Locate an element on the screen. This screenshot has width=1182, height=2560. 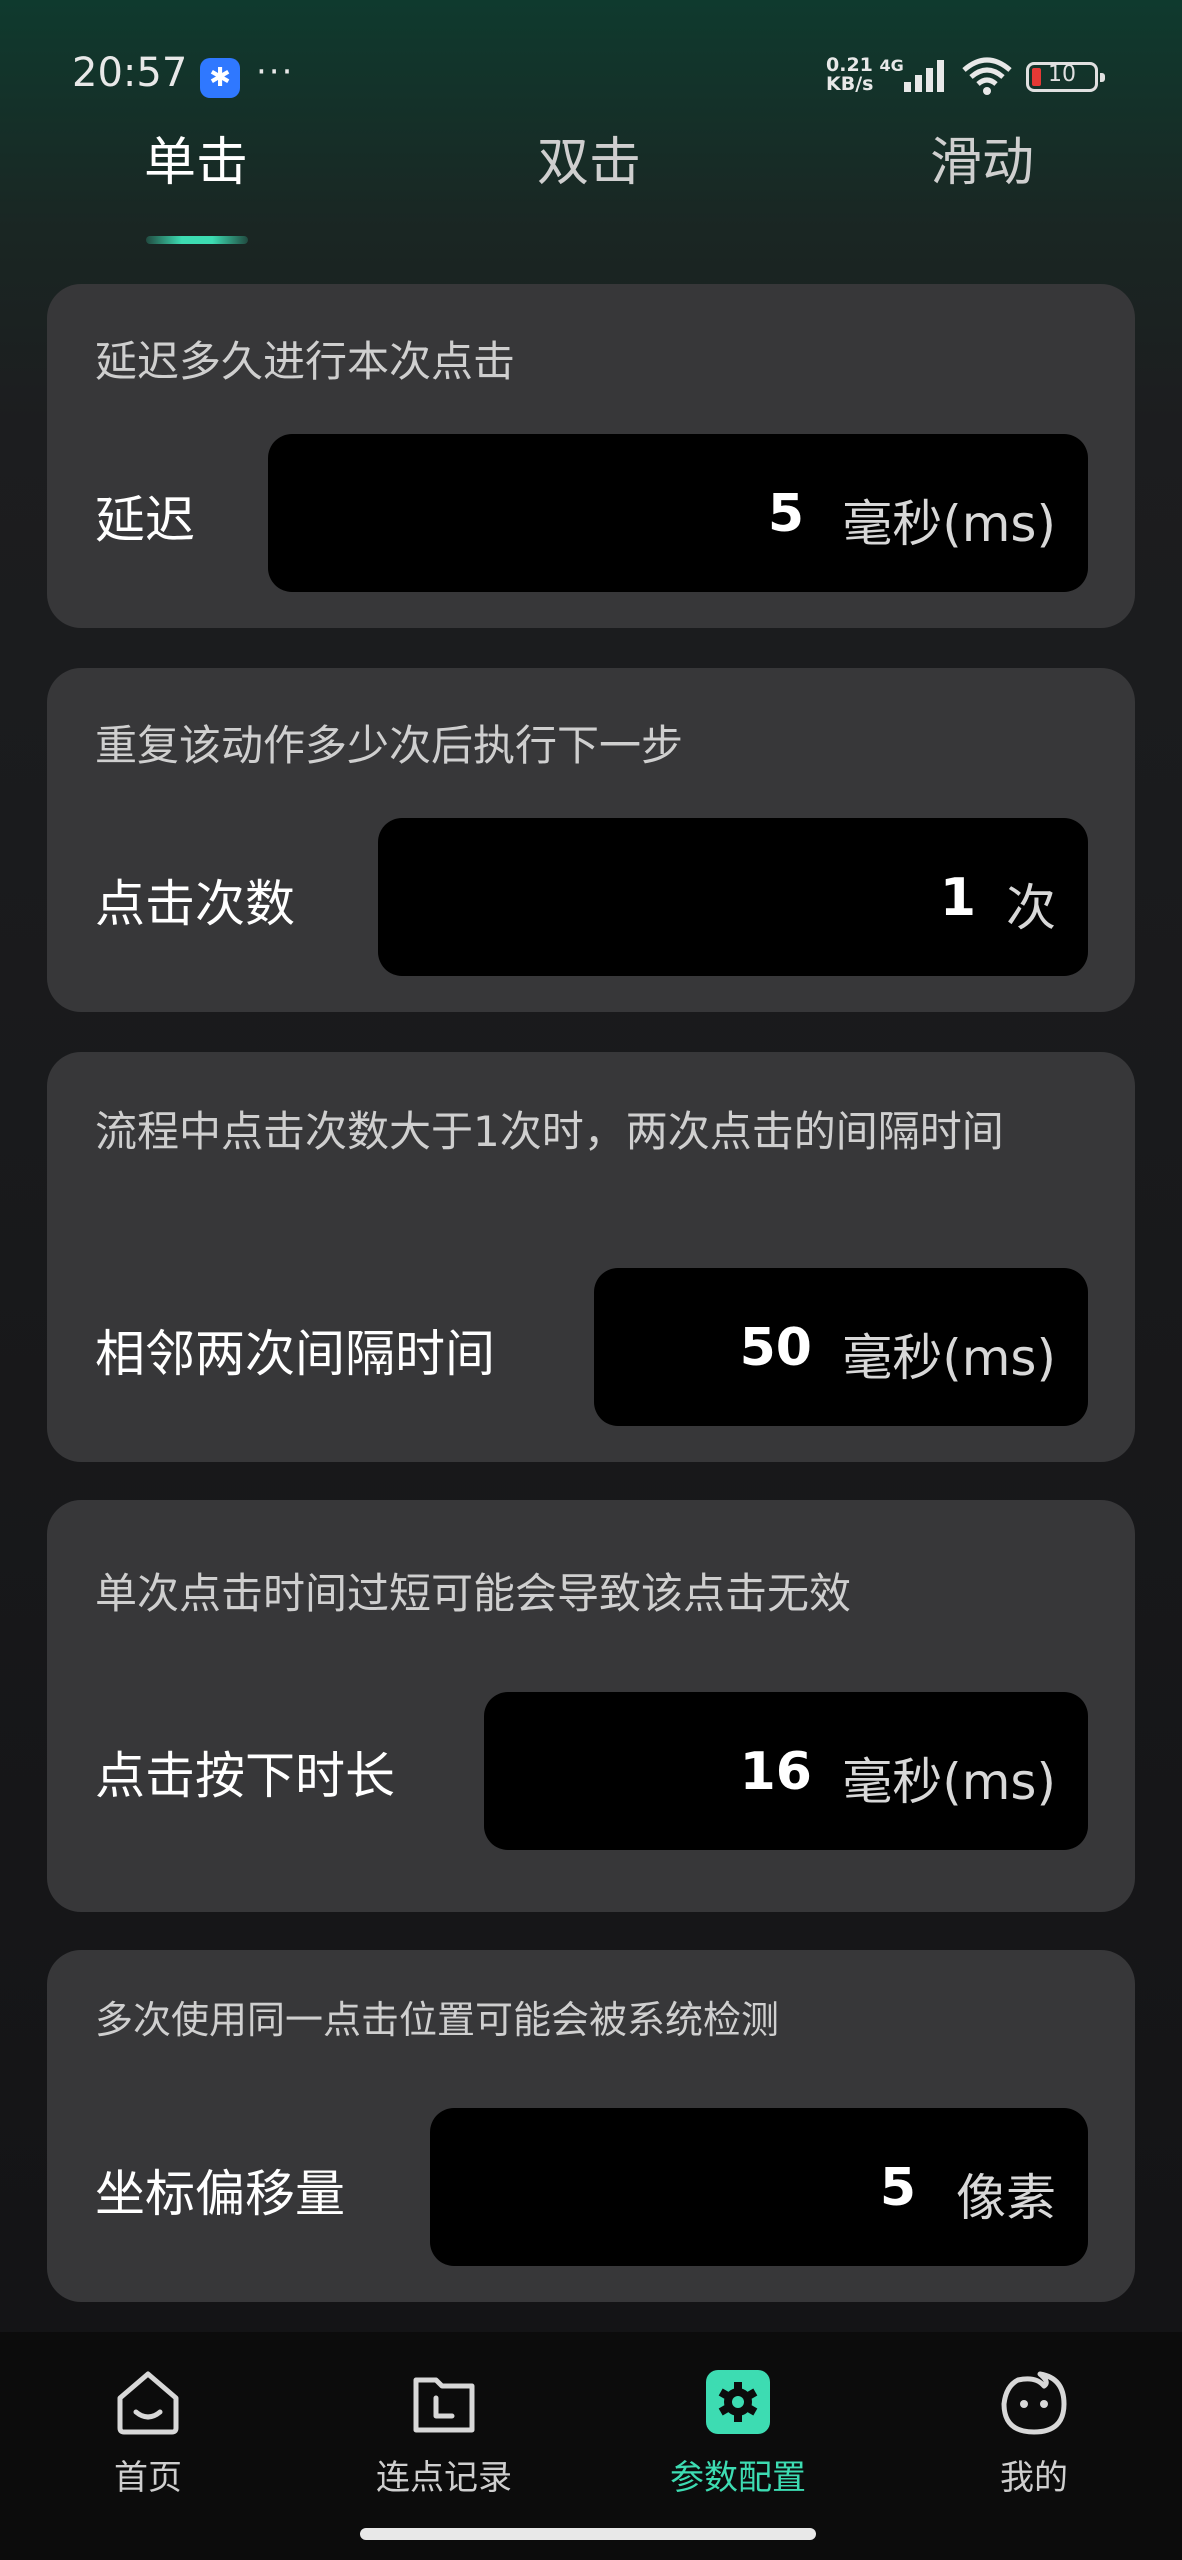
delay-card: 延迟多久进行本次点击 延迟 5 毫秒(ms) is located at coordinates (591, 456).